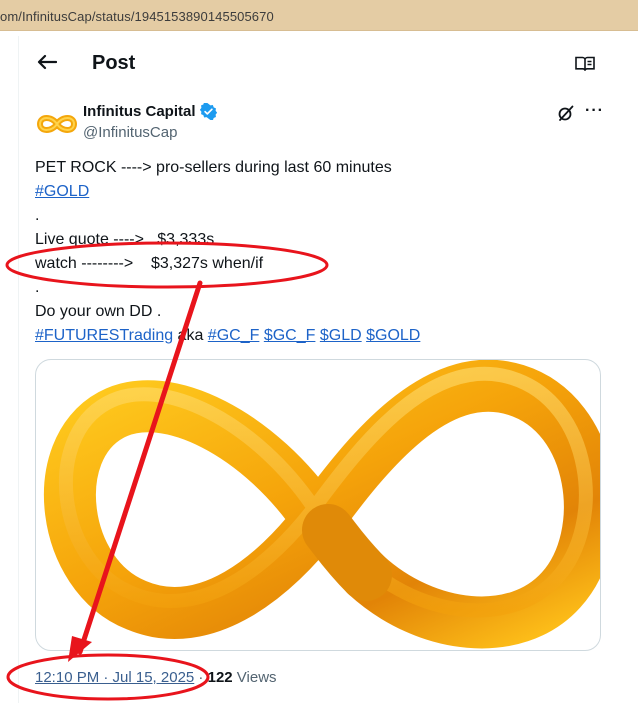 The image size is (638, 703). What do you see at coordinates (328, 62) in the screenshot?
I see `post-header: Post` at bounding box center [328, 62].